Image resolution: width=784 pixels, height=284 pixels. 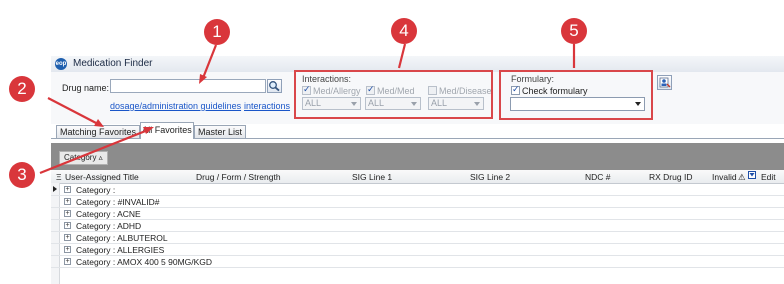 What do you see at coordinates (404, 31) in the screenshot?
I see `callout-4: 4` at bounding box center [404, 31].